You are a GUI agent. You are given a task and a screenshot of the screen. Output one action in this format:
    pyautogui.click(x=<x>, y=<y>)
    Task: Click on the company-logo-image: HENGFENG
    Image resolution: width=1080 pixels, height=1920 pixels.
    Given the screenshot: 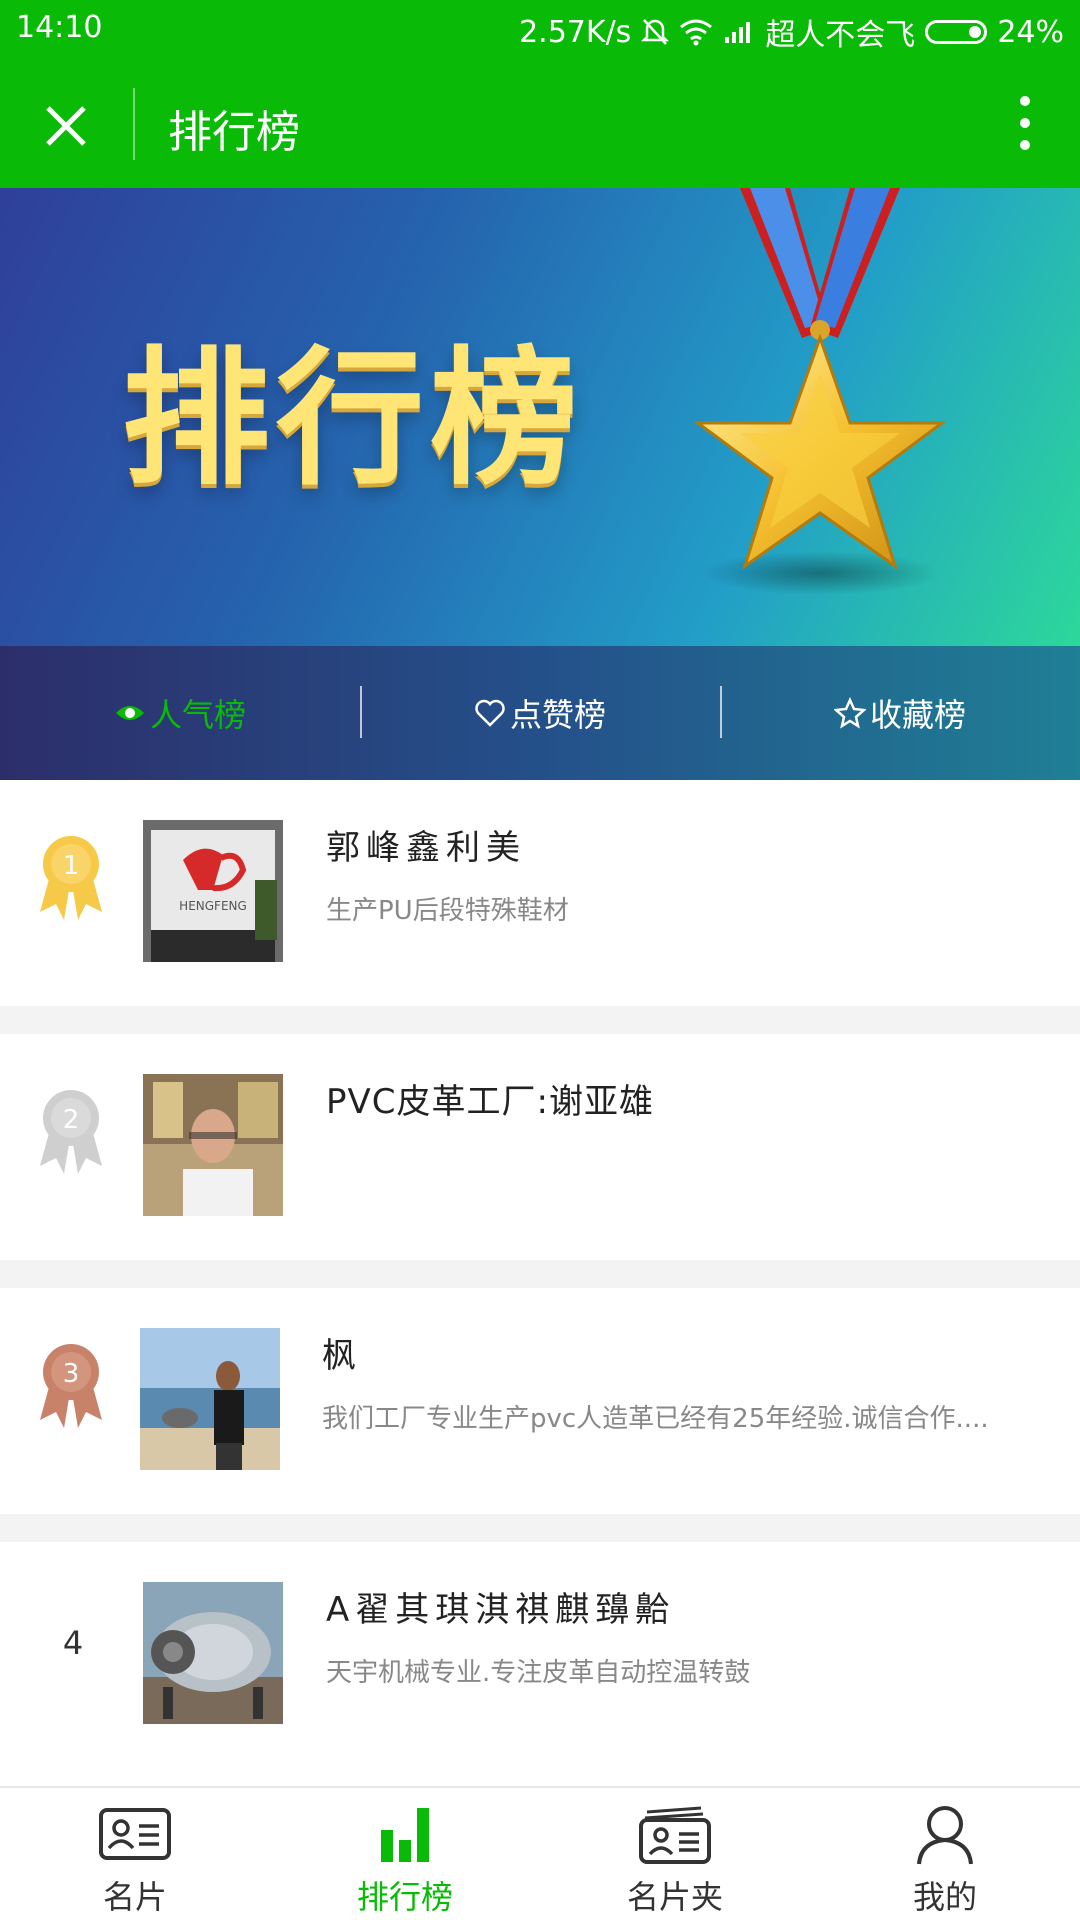 What is the action you would take?
    pyautogui.click(x=213, y=891)
    